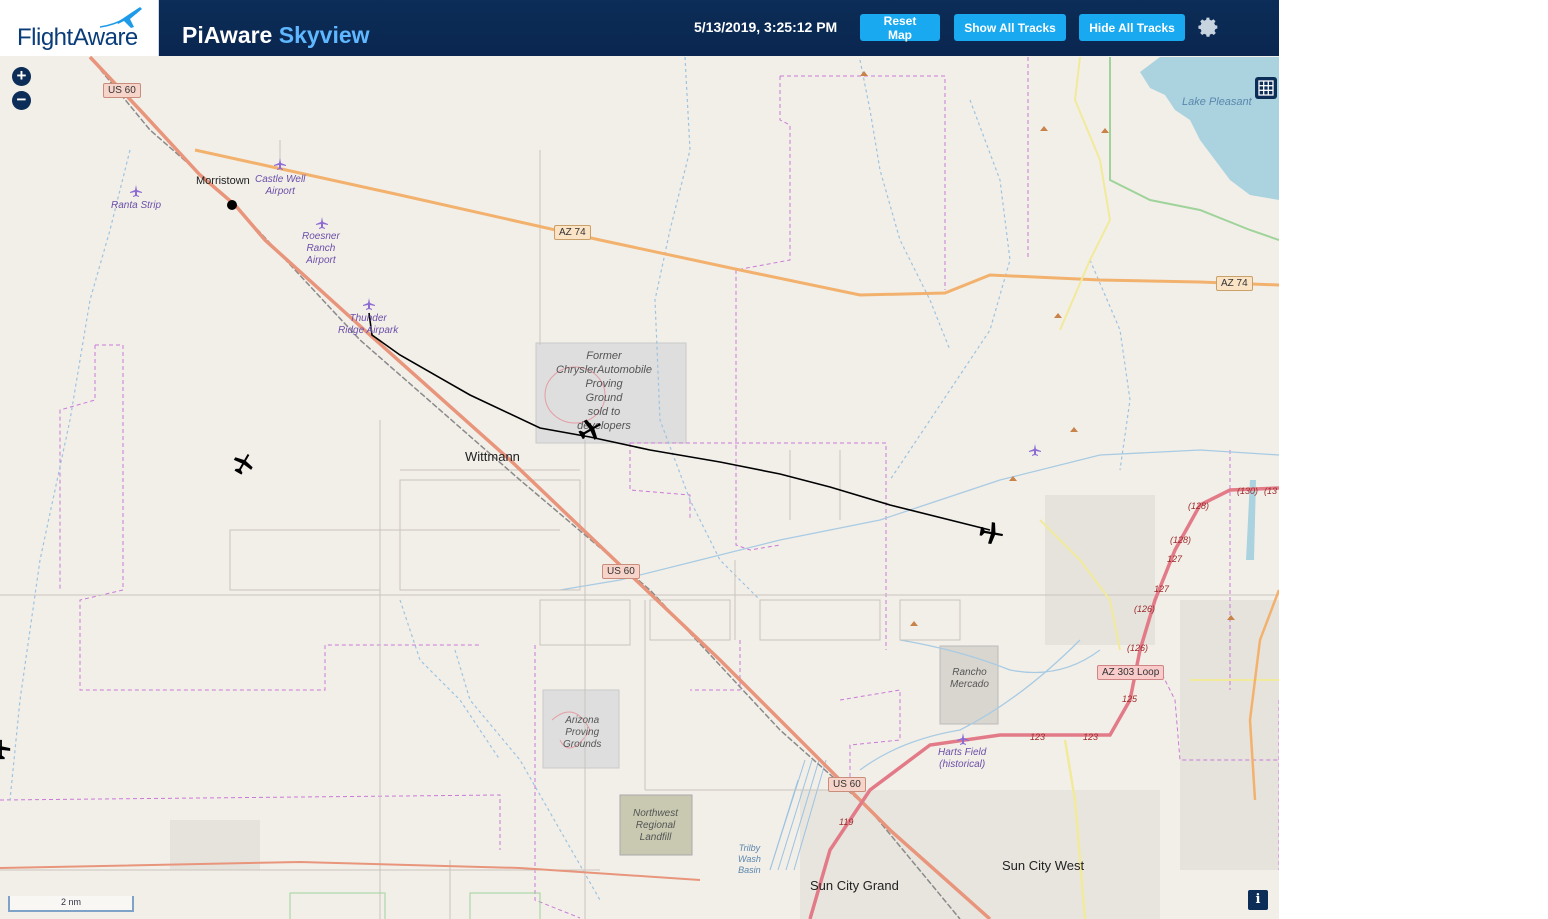 This screenshot has height=919, width=1548. I want to click on place-morristown: Morristown, so click(223, 181).